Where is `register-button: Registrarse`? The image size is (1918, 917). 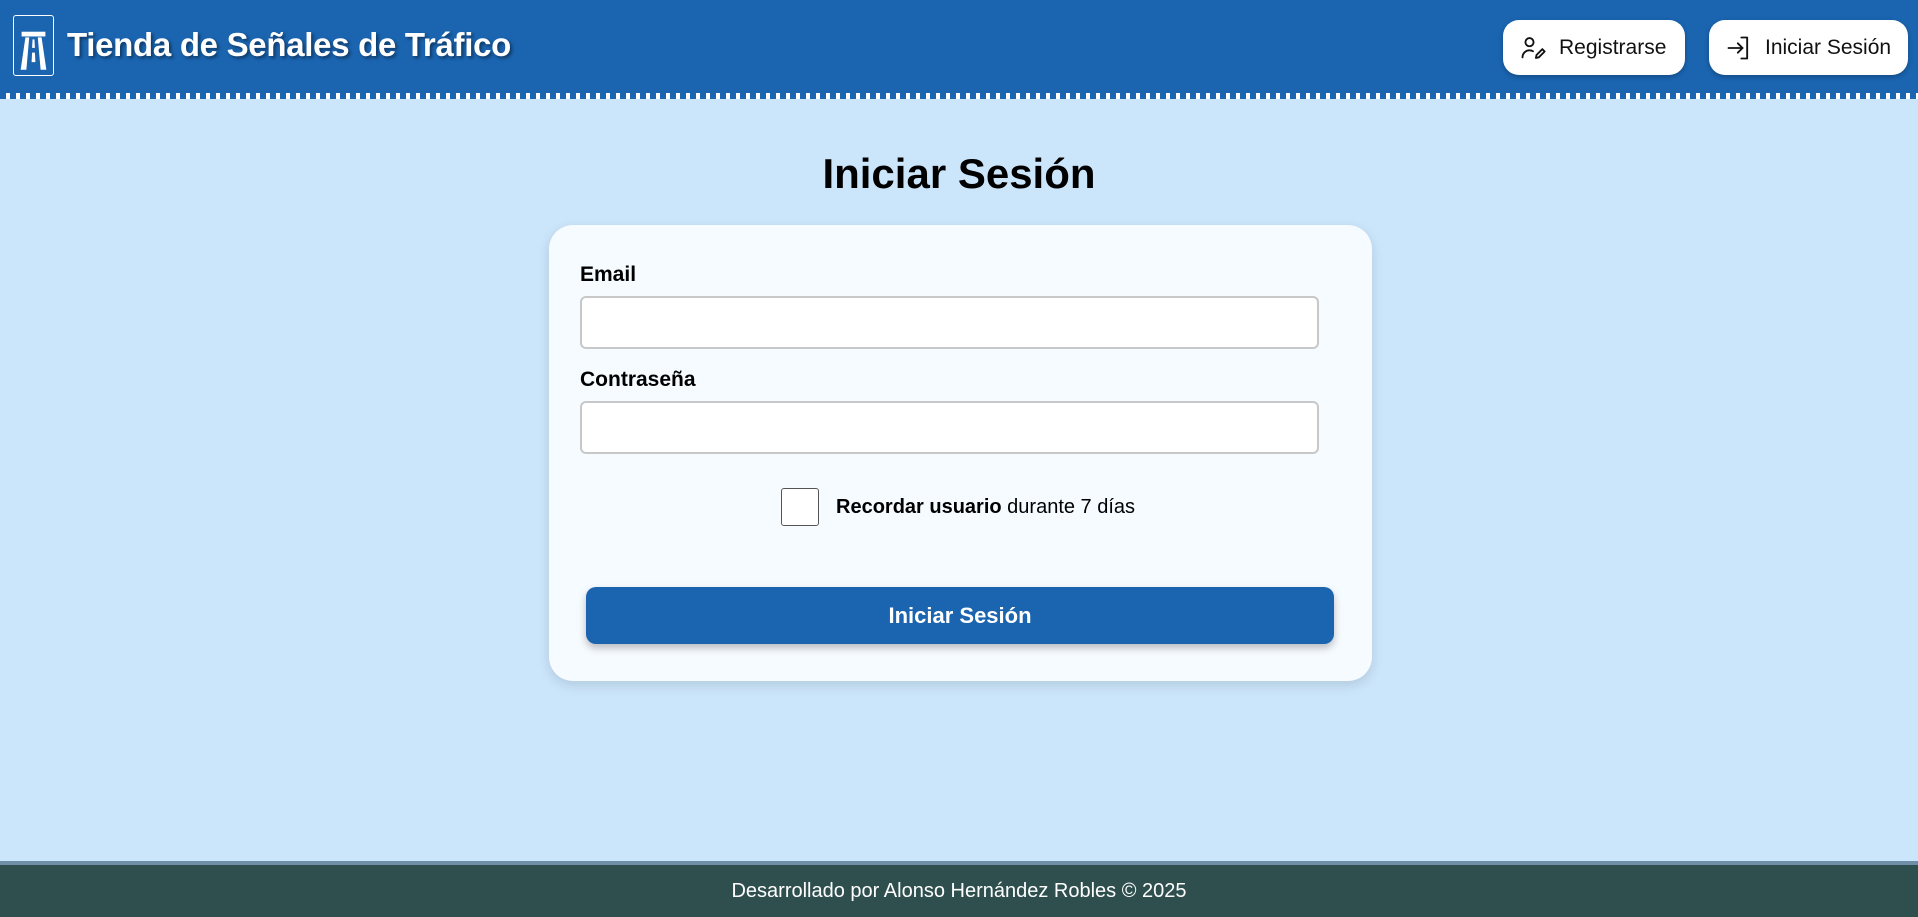 register-button: Registrarse is located at coordinates (1594, 47).